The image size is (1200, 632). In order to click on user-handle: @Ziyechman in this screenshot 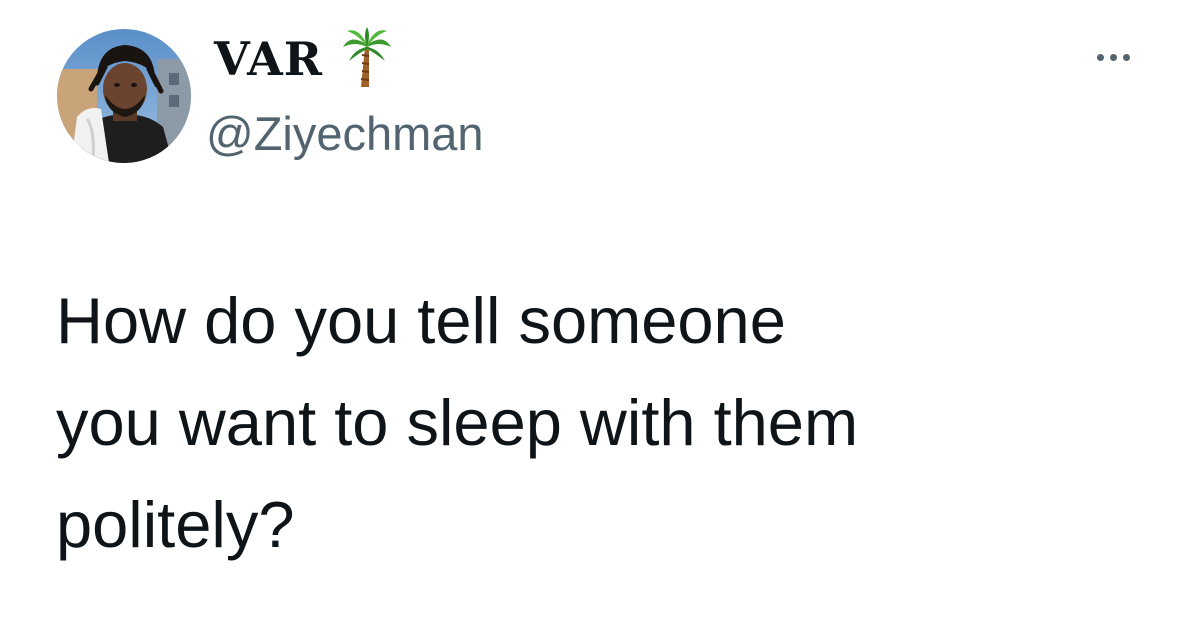, I will do `click(345, 133)`.